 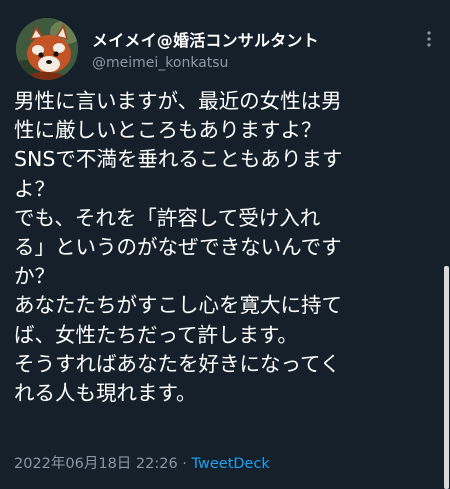 I want to click on avatar, so click(x=47, y=49).